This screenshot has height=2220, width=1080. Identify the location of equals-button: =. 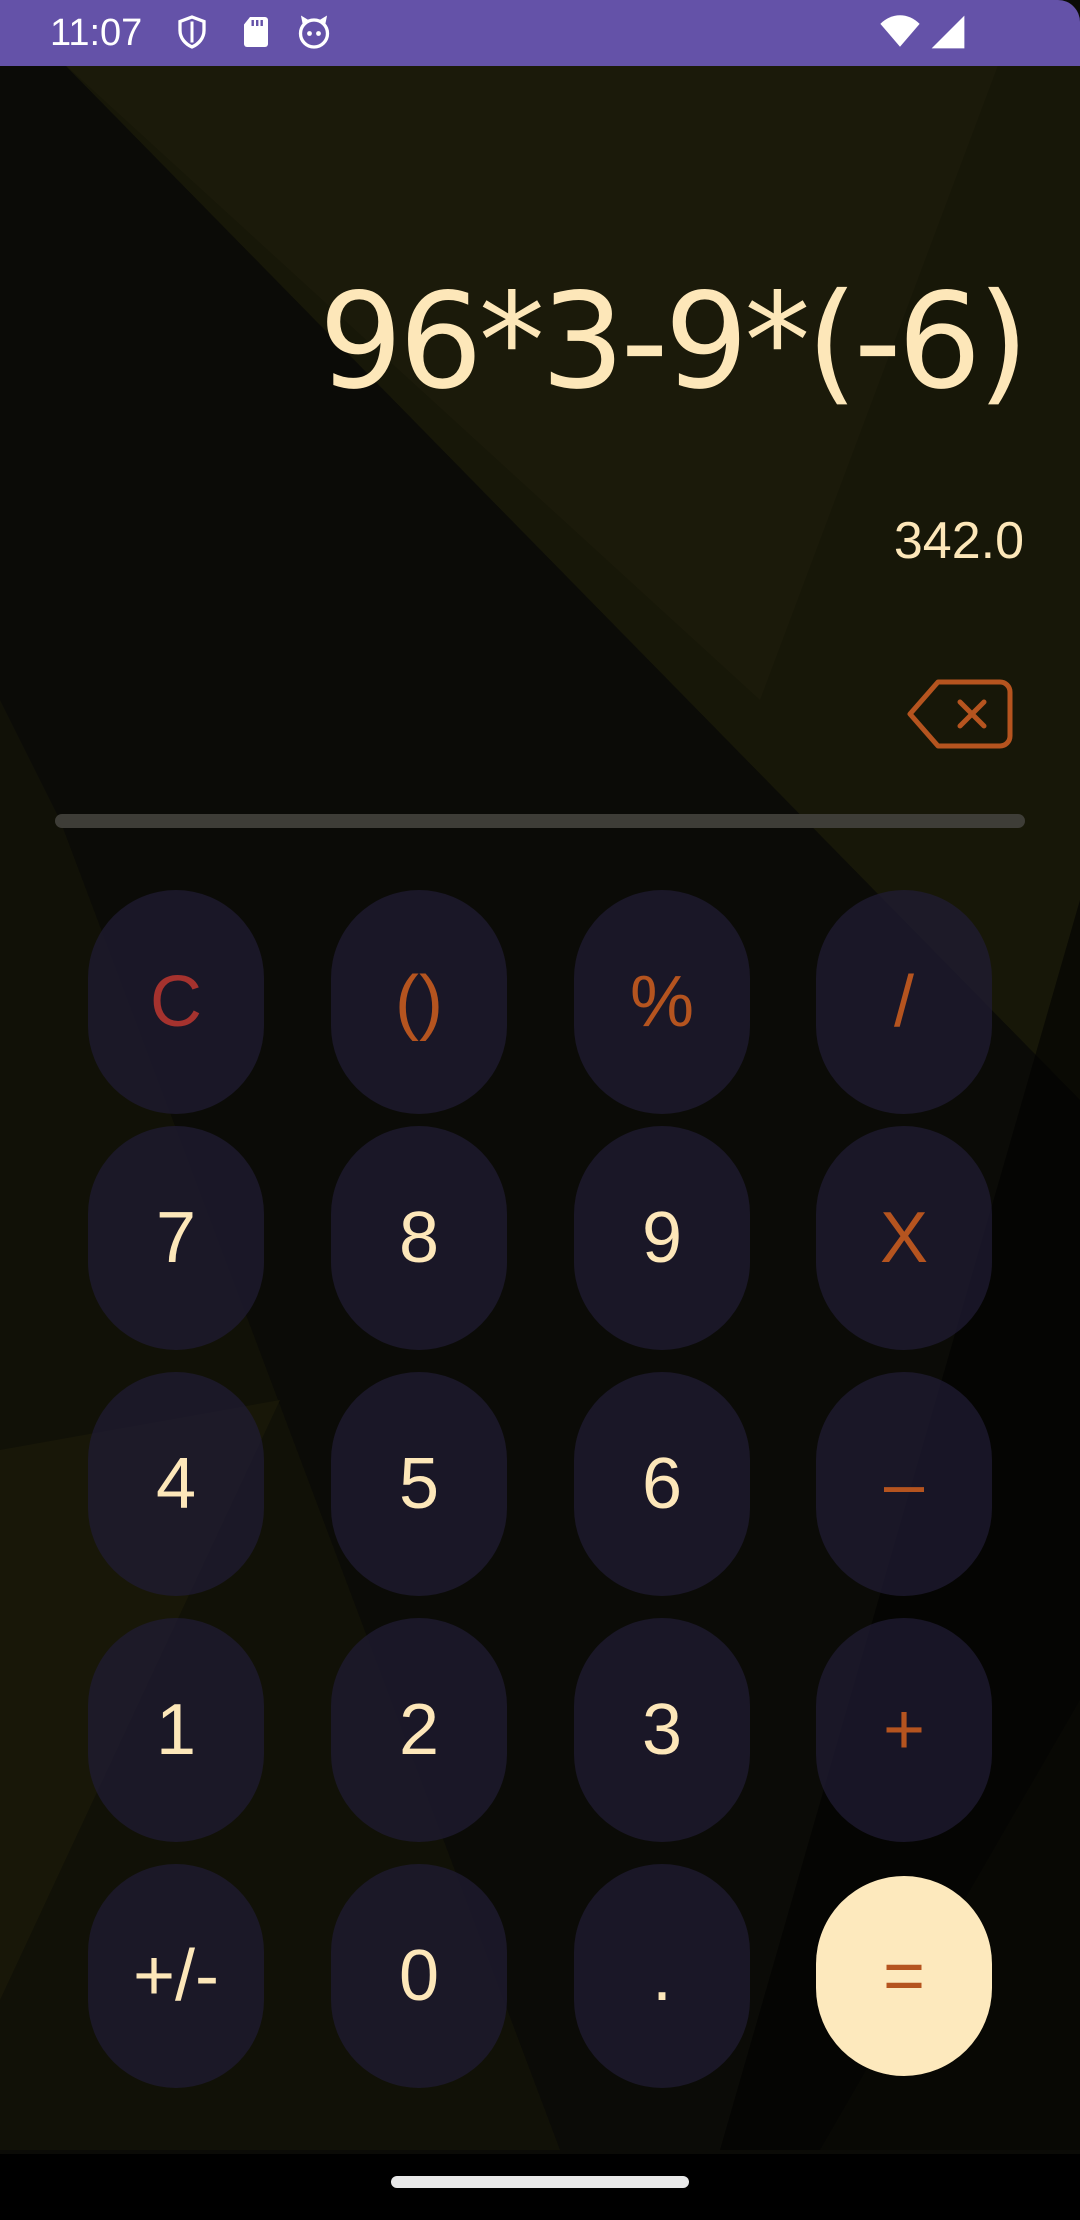
(904, 1976).